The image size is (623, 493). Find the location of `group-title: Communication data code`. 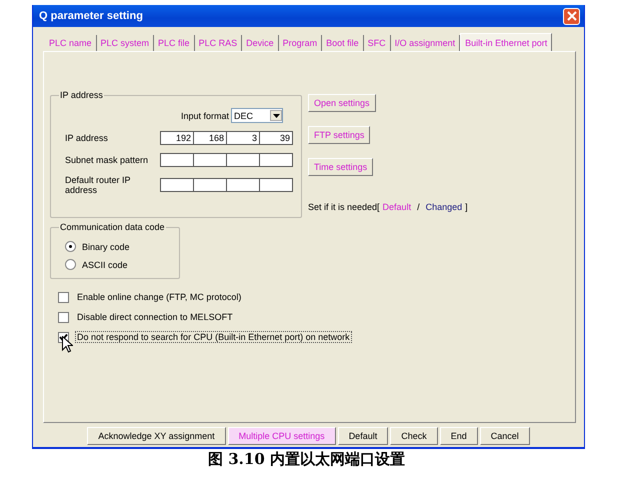

group-title: Communication data code is located at coordinates (112, 227).